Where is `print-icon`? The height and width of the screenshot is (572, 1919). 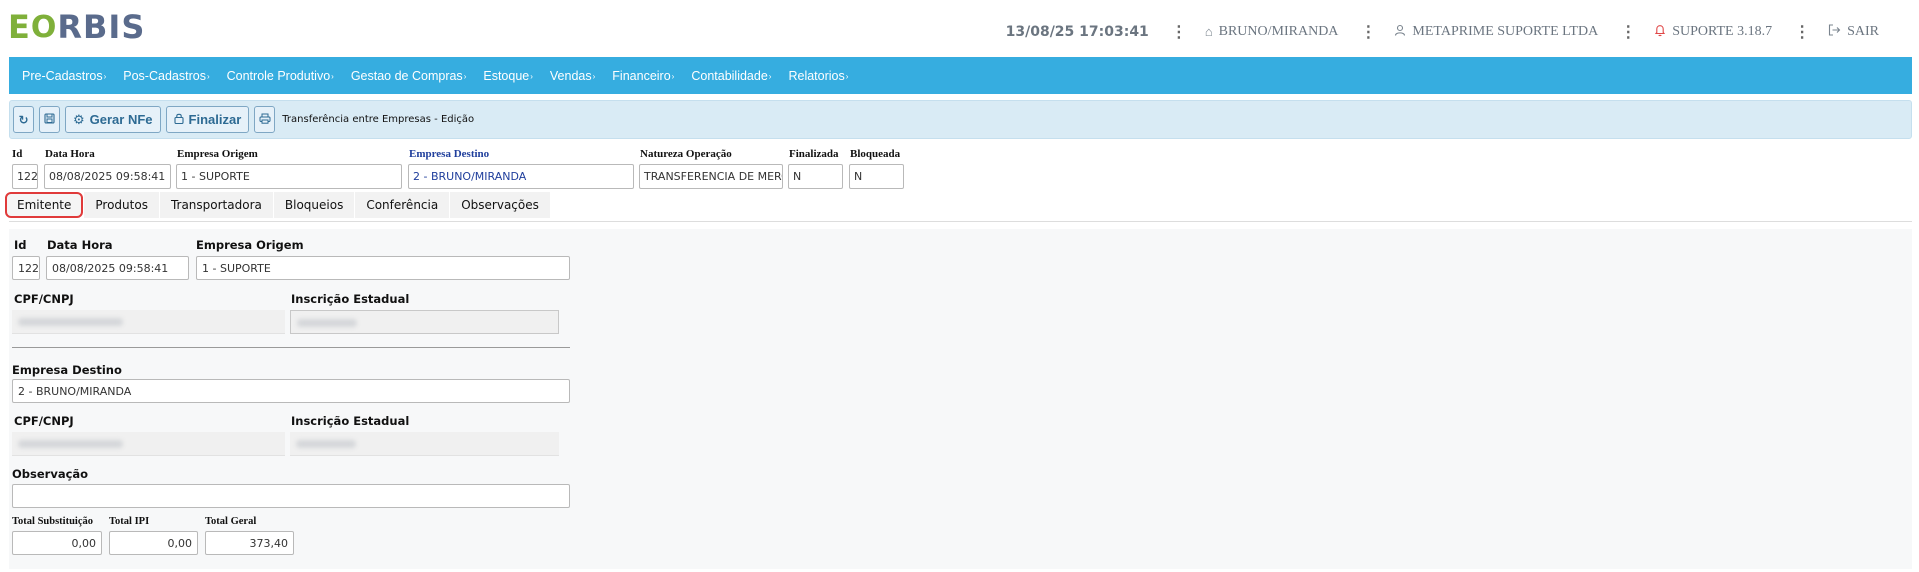 print-icon is located at coordinates (265, 120).